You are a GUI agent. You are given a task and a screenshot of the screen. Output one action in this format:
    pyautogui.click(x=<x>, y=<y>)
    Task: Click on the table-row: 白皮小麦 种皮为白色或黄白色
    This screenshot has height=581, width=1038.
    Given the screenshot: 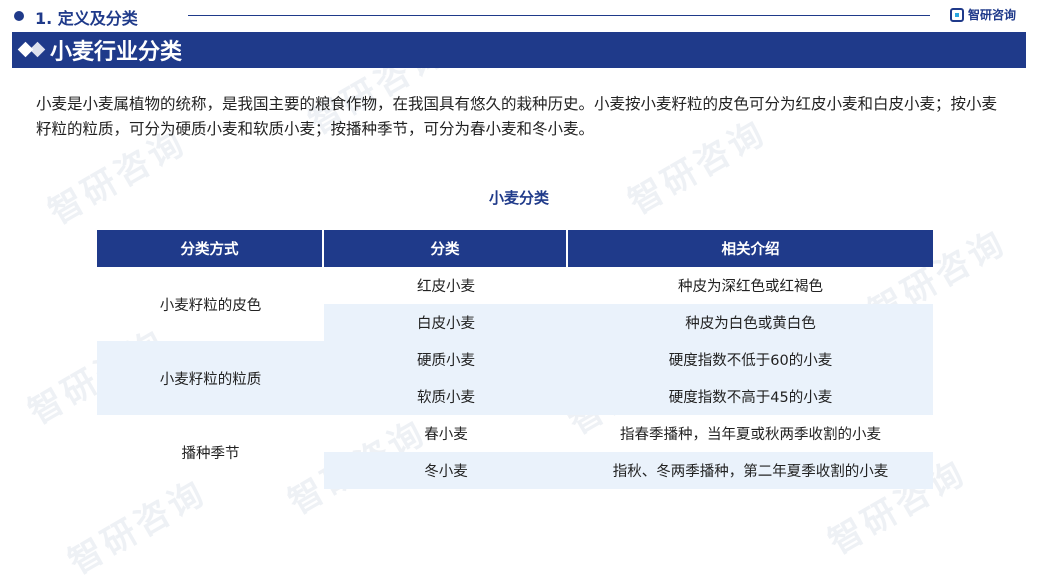 What is the action you would take?
    pyautogui.click(x=628, y=322)
    